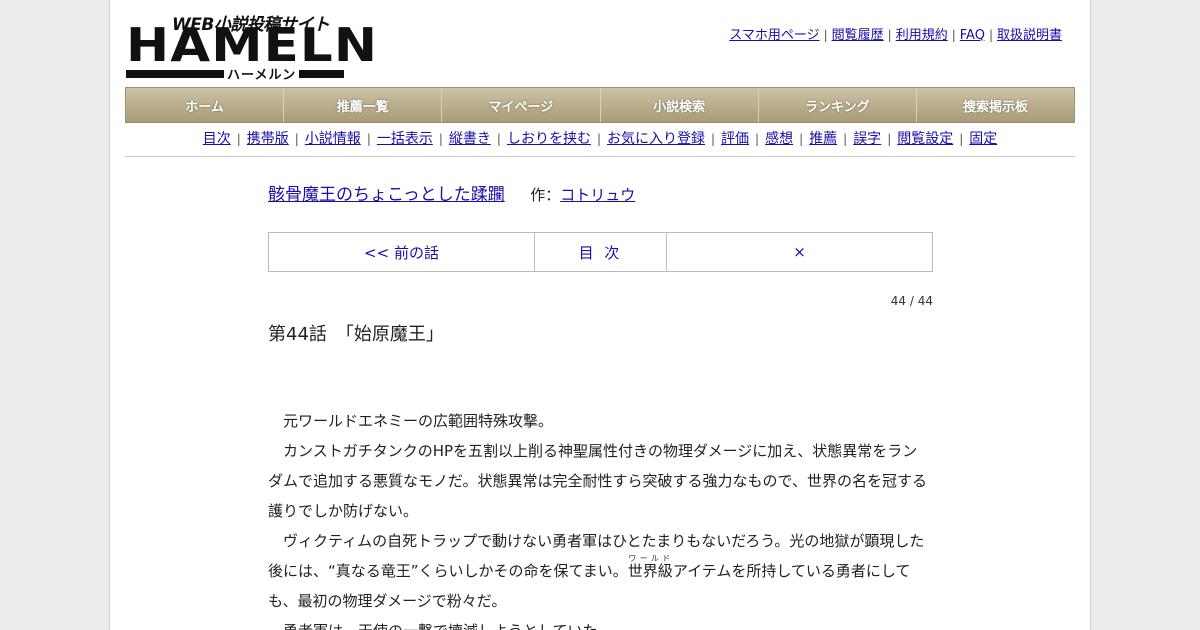  I want to click on subnav-view-settings: 閲覧設定, so click(925, 139).